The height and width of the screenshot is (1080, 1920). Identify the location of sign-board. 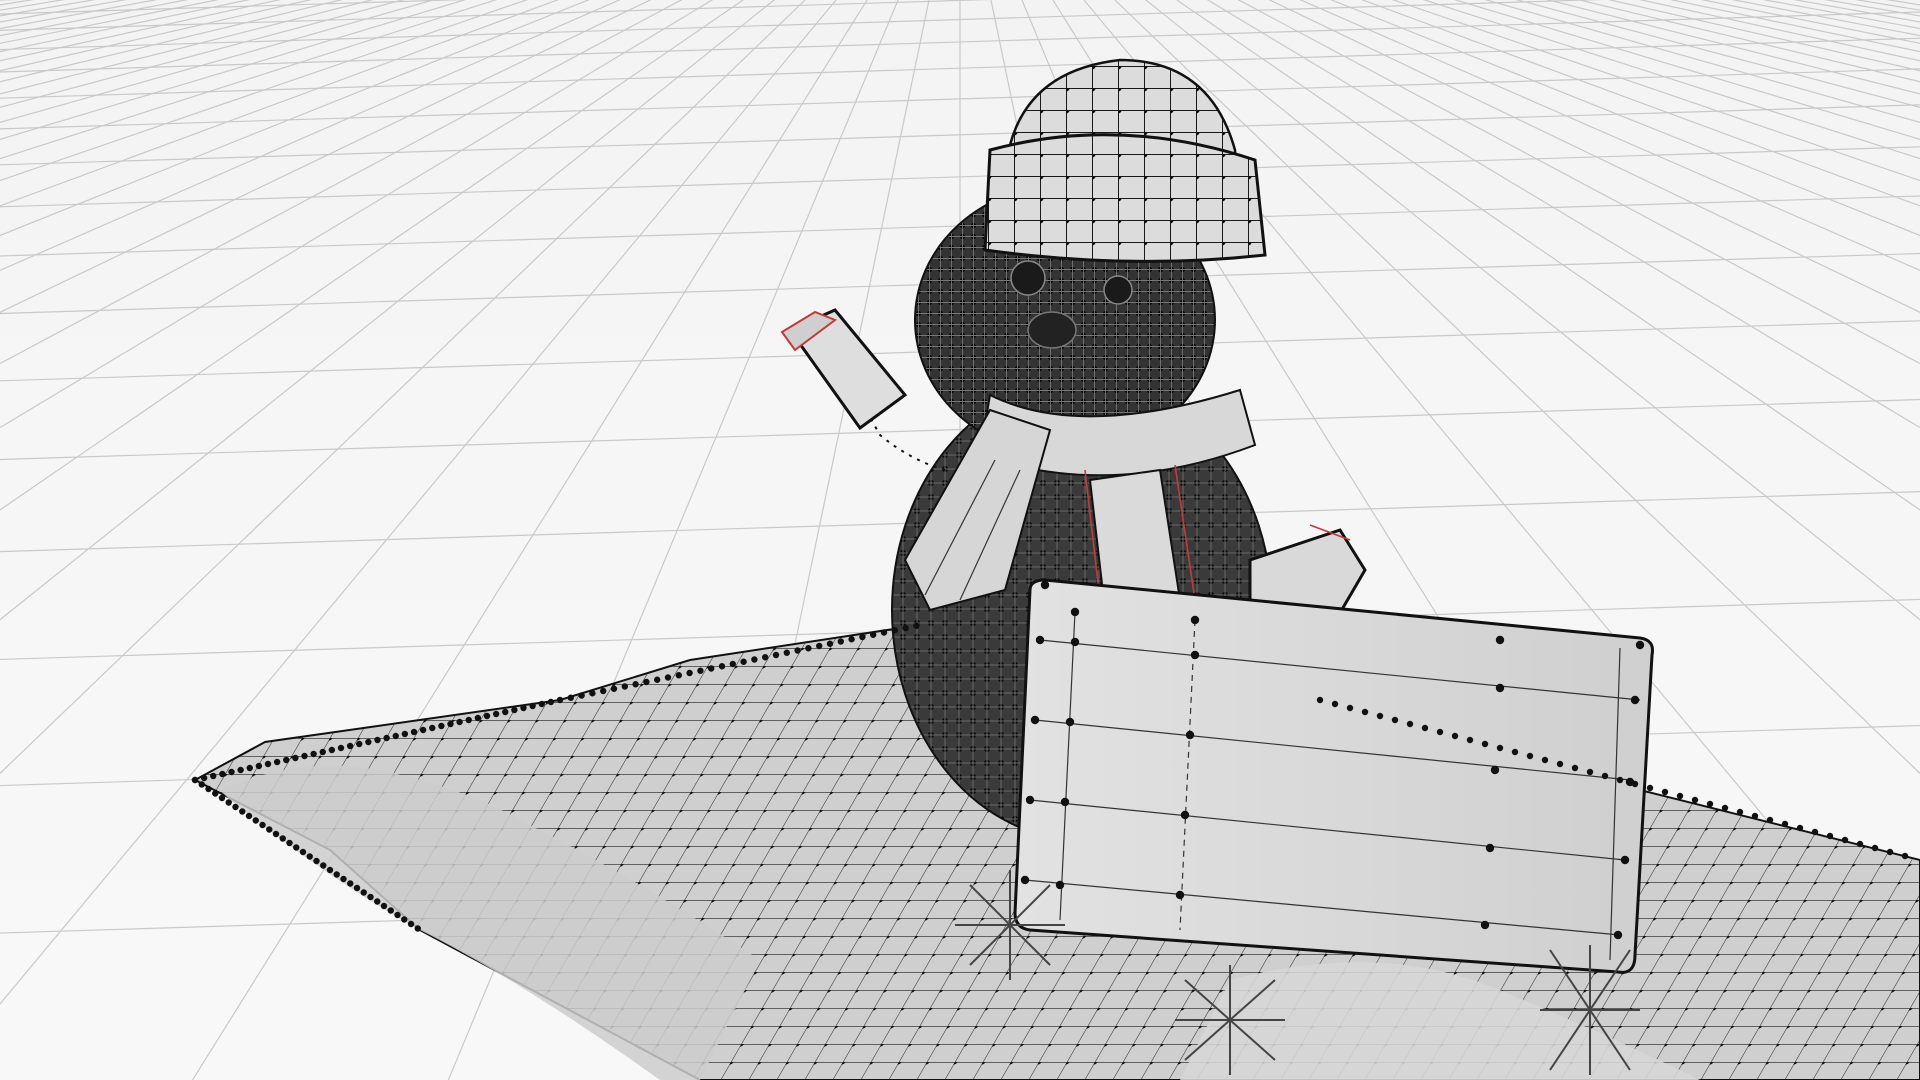
(1333, 776).